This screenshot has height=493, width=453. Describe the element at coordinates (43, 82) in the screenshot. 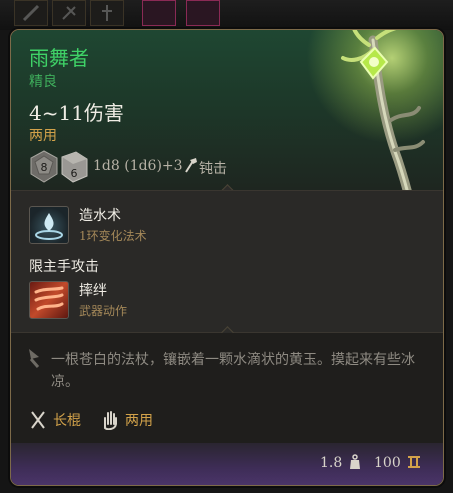

I see `item-rarity: 精良` at that location.